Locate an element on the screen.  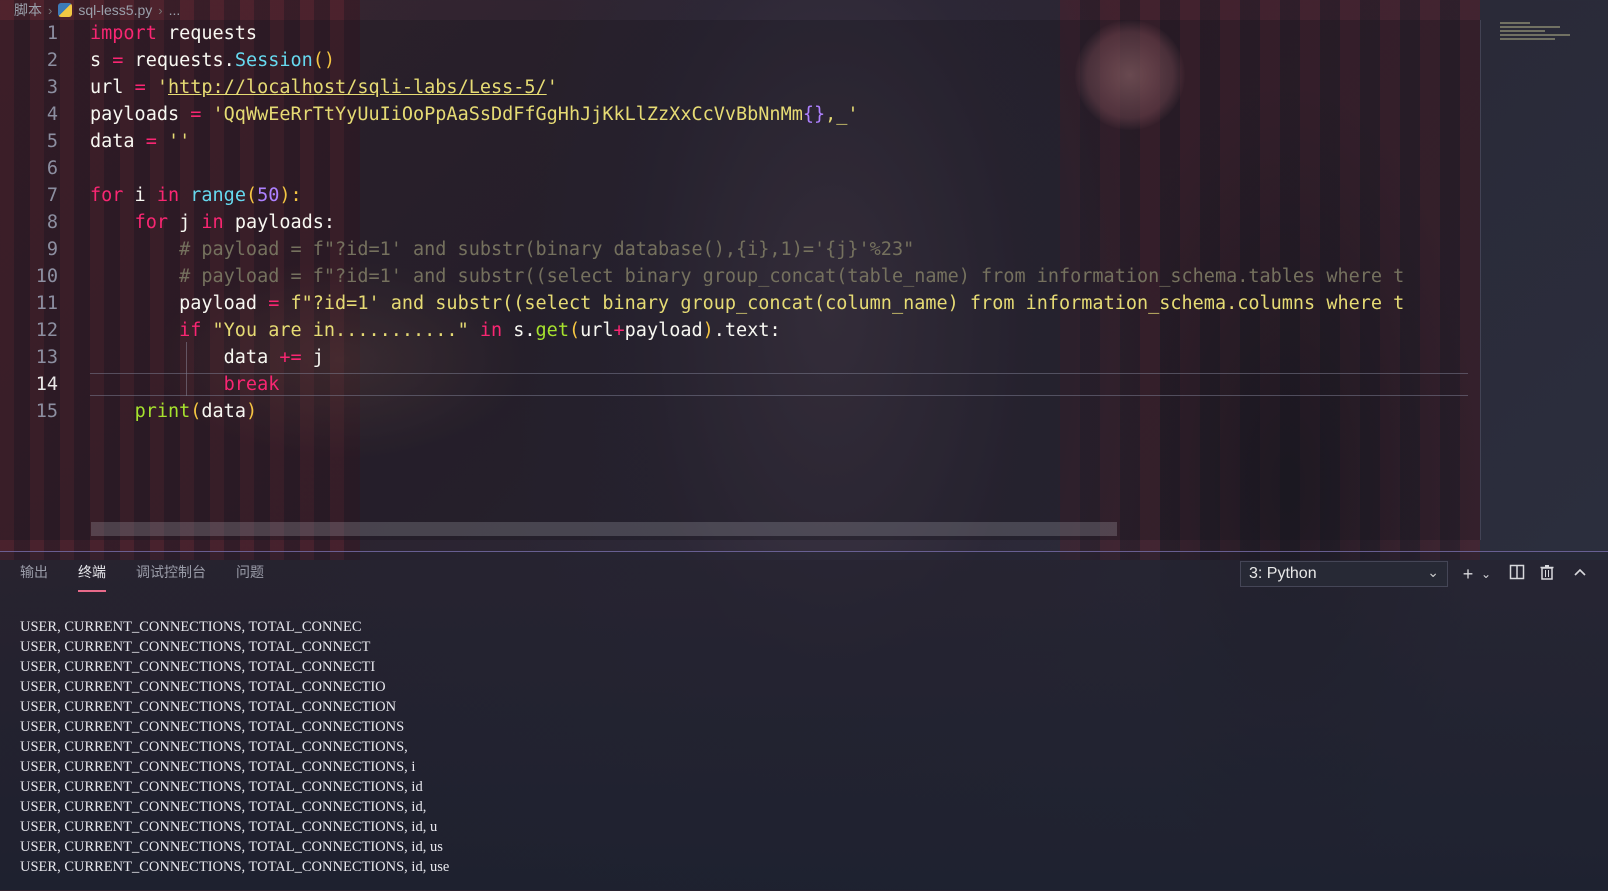
output-line: USER, CURRENT_CONNECTIONS, TOTAL_CONNECT is located at coordinates (195, 647).